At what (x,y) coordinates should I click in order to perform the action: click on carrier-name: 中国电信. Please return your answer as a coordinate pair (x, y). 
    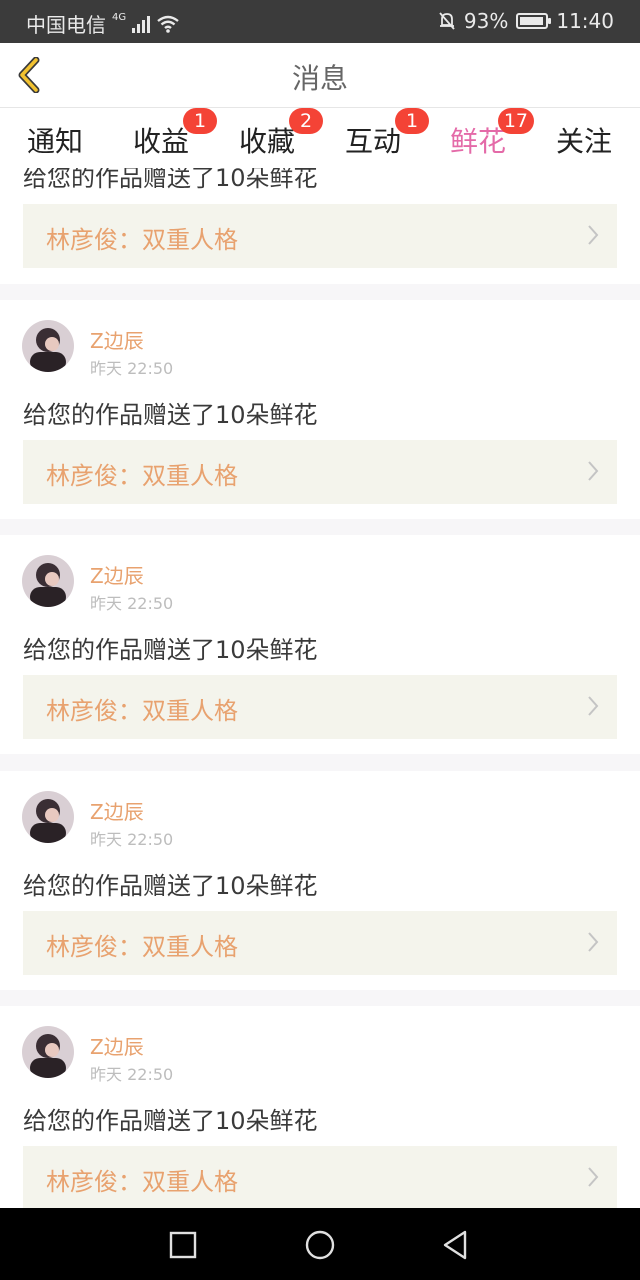
    Looking at the image, I should click on (66, 25).